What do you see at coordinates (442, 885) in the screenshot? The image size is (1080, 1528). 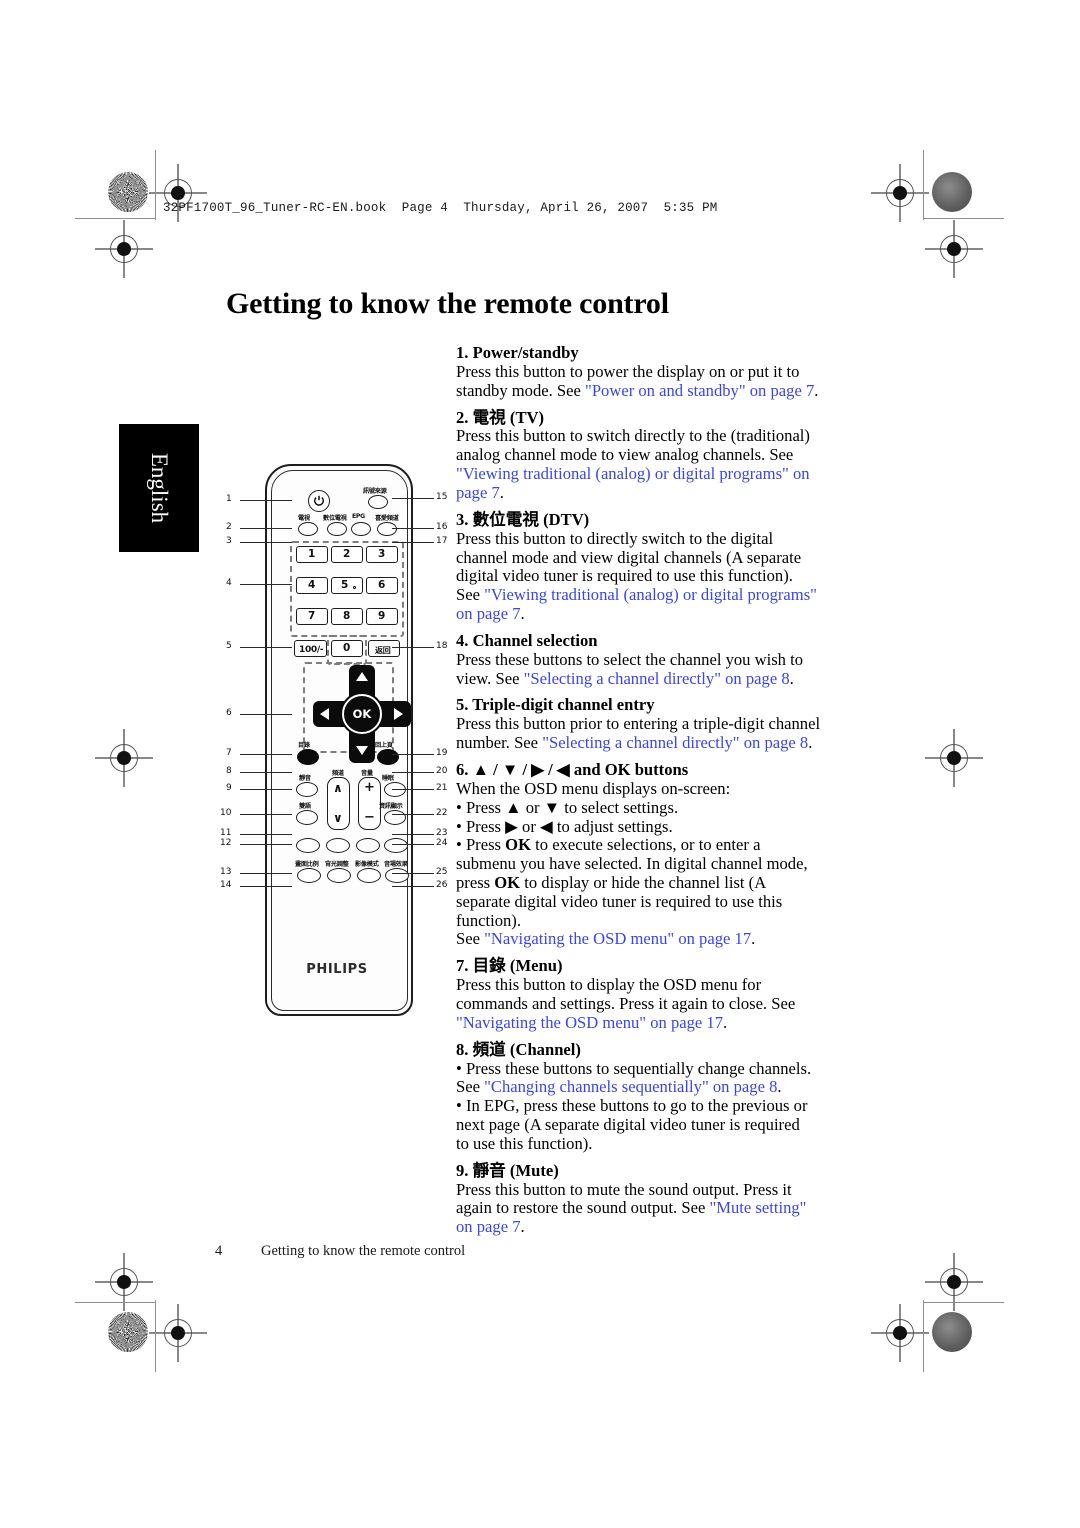 I see `callout-number-26: 26` at bounding box center [442, 885].